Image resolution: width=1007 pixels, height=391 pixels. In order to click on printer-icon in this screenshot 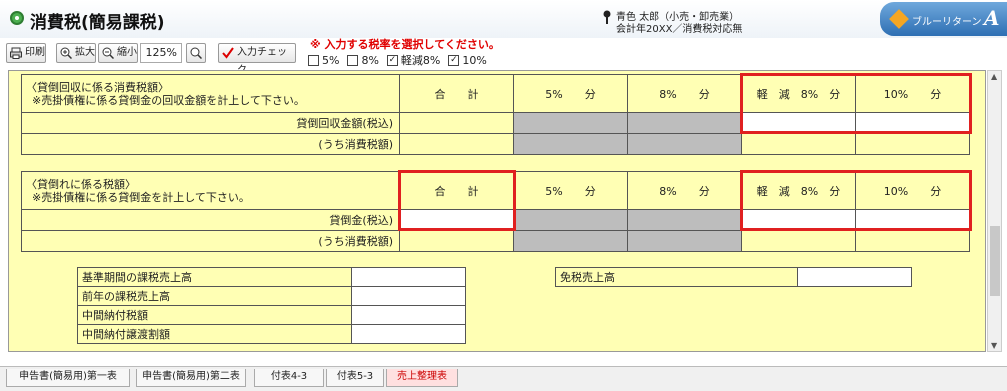, I will do `click(16, 53)`.